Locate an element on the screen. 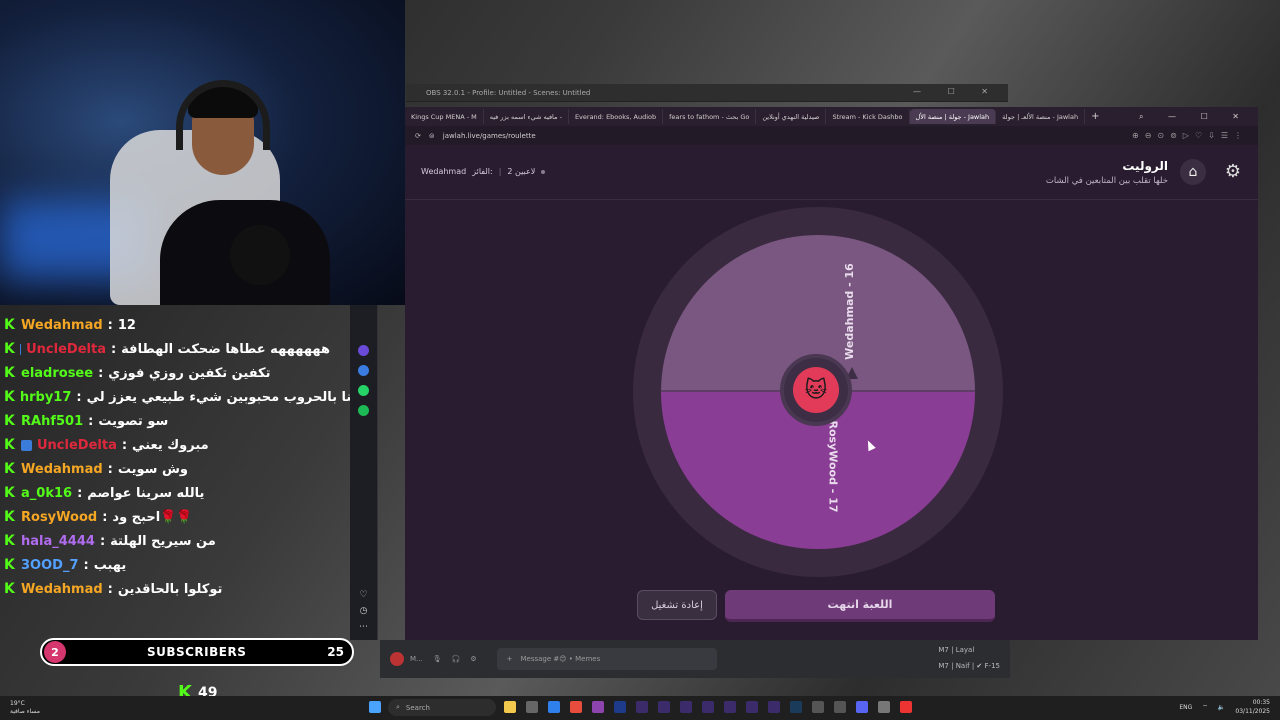 The image size is (1280, 720). heart-icon: ♡ is located at coordinates (363, 595).